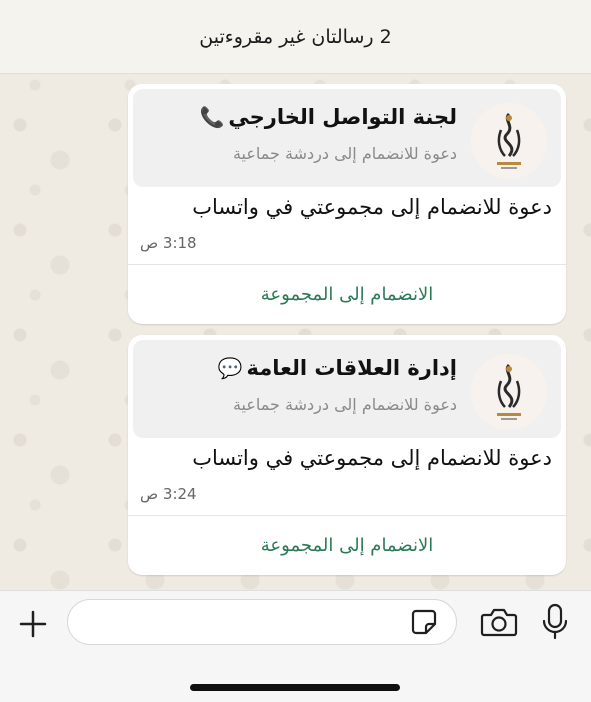 The image size is (591, 702). I want to click on group-name: إدارة العلاقات العامة 💬, so click(337, 368).